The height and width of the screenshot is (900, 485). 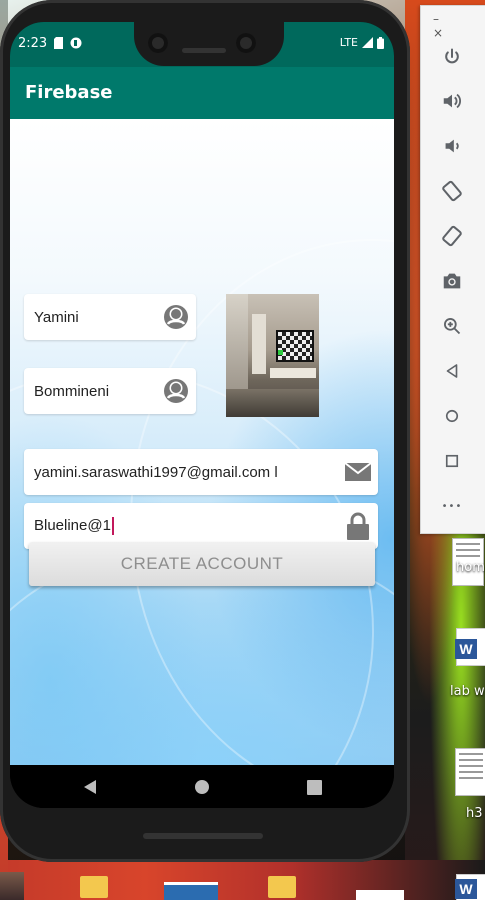 I want to click on nav-overview-icon, so click(x=314, y=787).